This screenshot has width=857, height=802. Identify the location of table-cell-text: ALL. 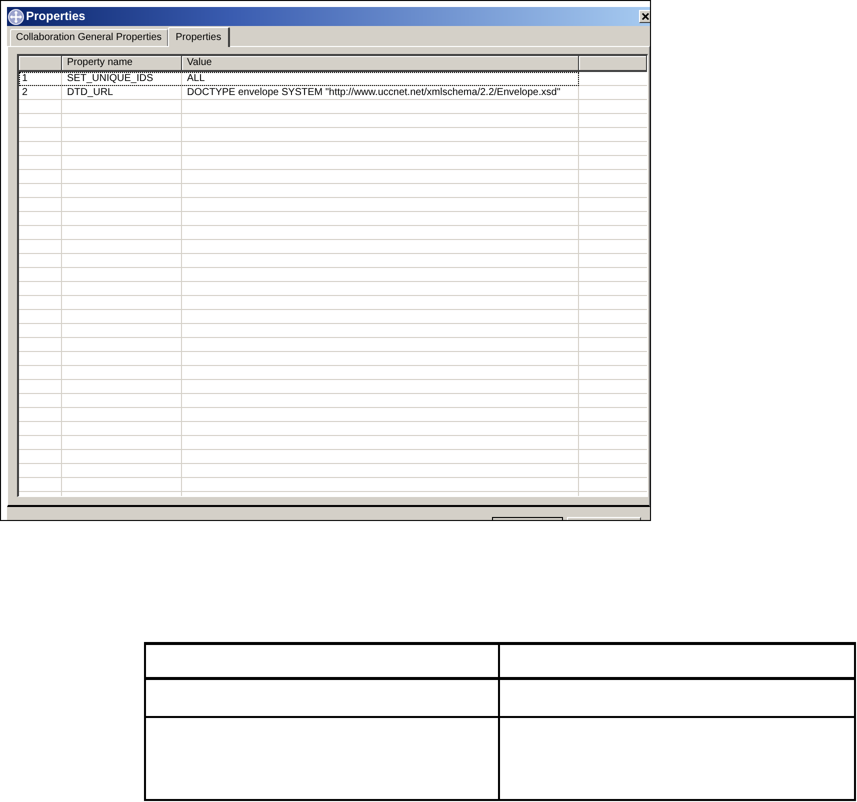
(196, 79).